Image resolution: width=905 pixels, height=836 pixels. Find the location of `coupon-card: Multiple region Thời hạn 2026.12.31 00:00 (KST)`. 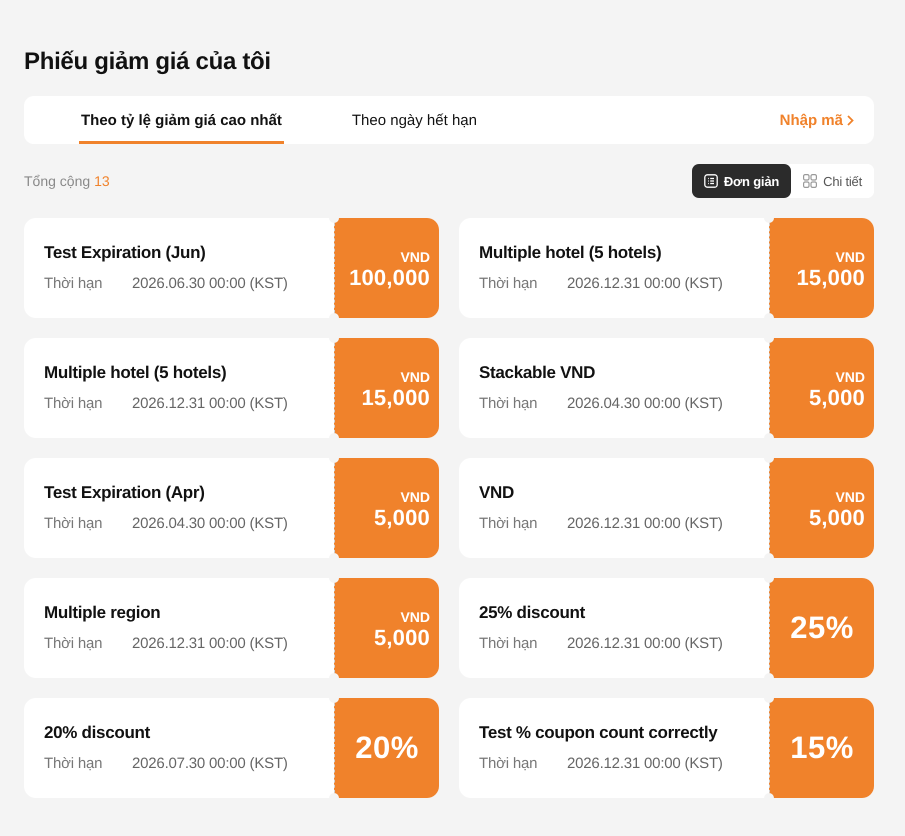

coupon-card: Multiple region Thời hạn 2026.12.31 00:00 (KST) is located at coordinates (179, 628).